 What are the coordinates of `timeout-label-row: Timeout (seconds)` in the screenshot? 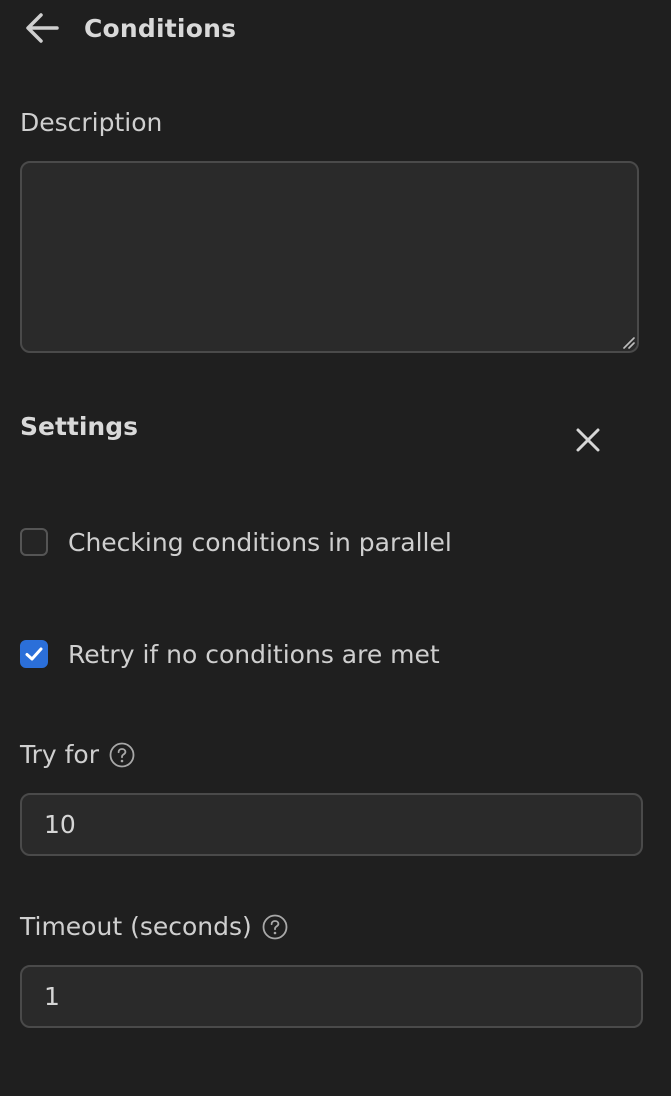 It's located at (154, 926).